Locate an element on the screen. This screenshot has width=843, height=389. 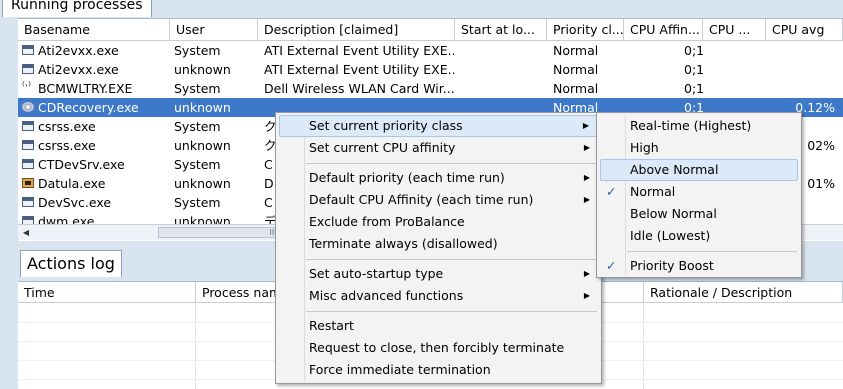
menu-item-label: Set current CPU affinity is located at coordinates (382, 147).